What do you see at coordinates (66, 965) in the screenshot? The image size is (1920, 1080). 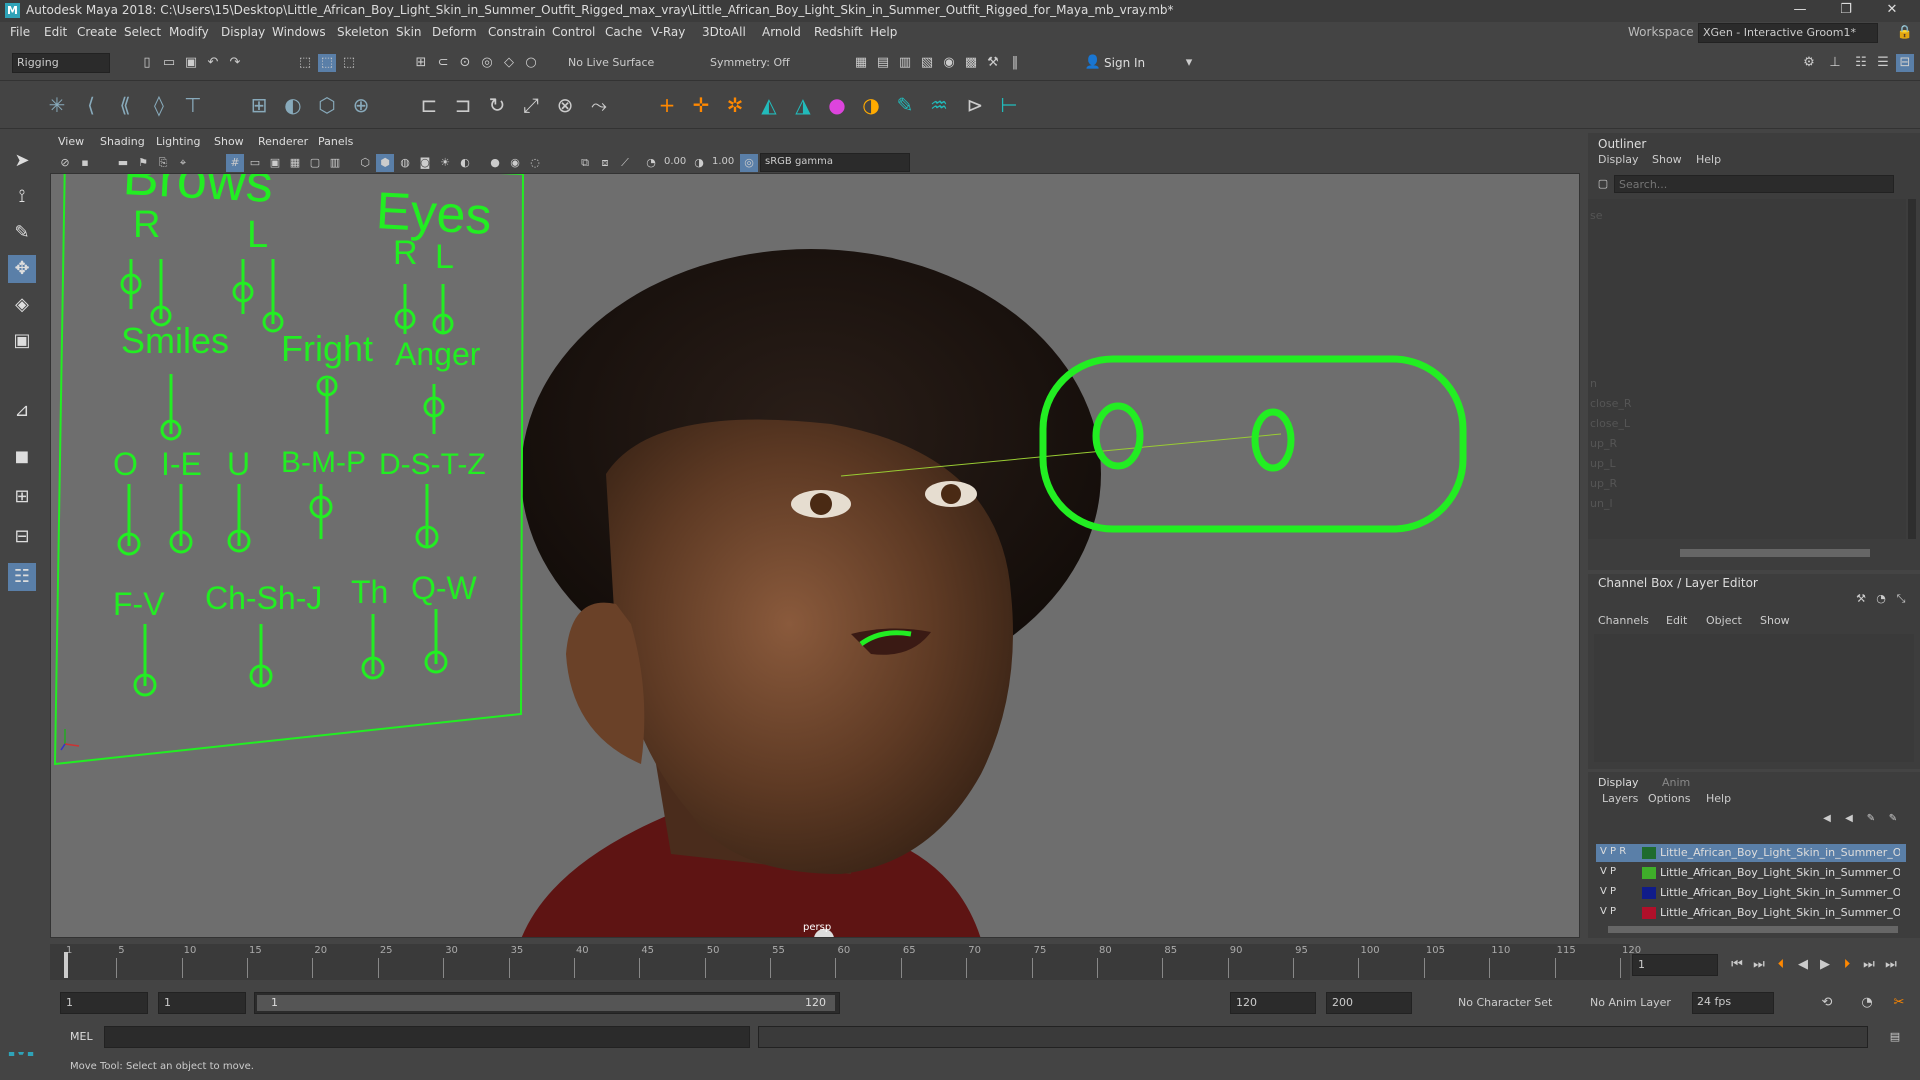 I see `current-frame-marker` at bounding box center [66, 965].